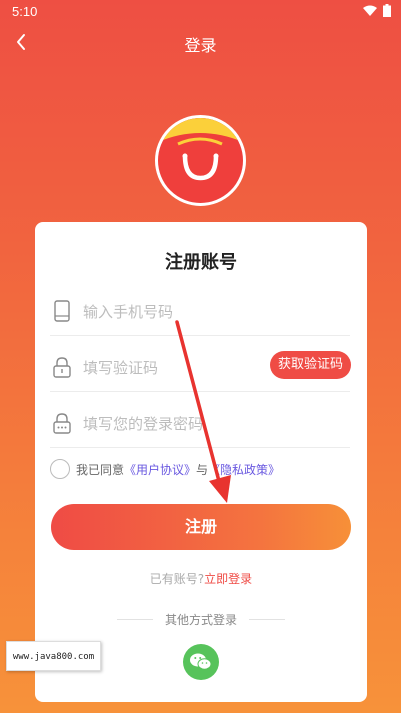 The width and height of the screenshot is (401, 713). Describe the element at coordinates (267, 619) in the screenshot. I see `divider-right` at that location.